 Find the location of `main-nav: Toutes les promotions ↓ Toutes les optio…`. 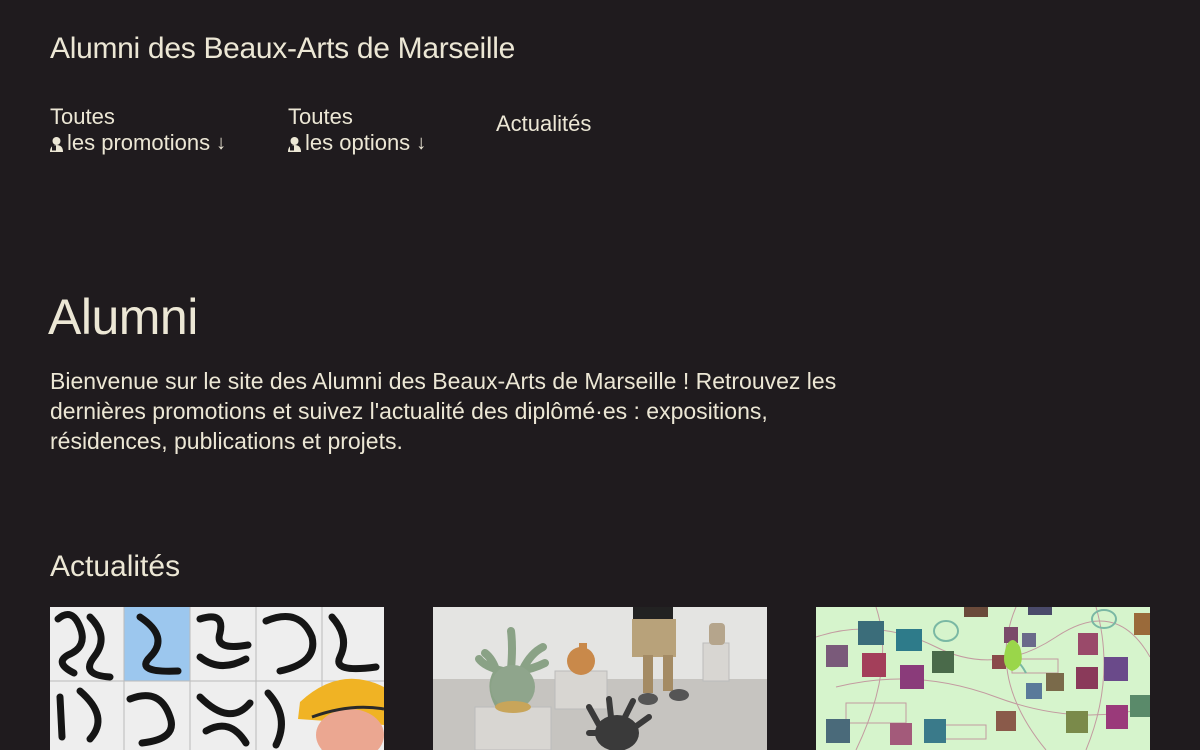

main-nav: Toutes les promotions ↓ Toutes les optio… is located at coordinates (320, 130).